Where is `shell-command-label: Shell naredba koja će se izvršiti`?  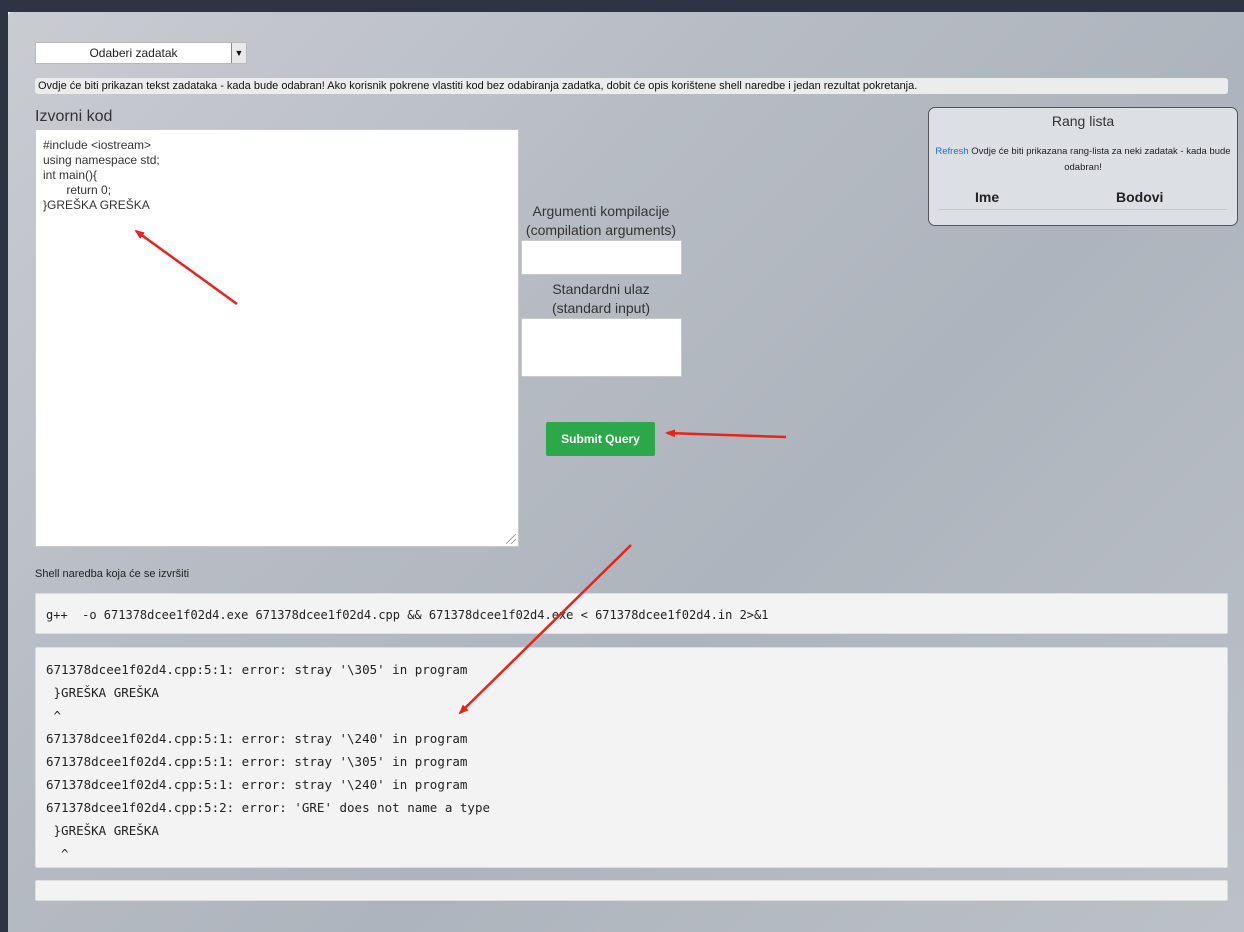
shell-command-label: Shell naredba koja će se izvršiti is located at coordinates (112, 574).